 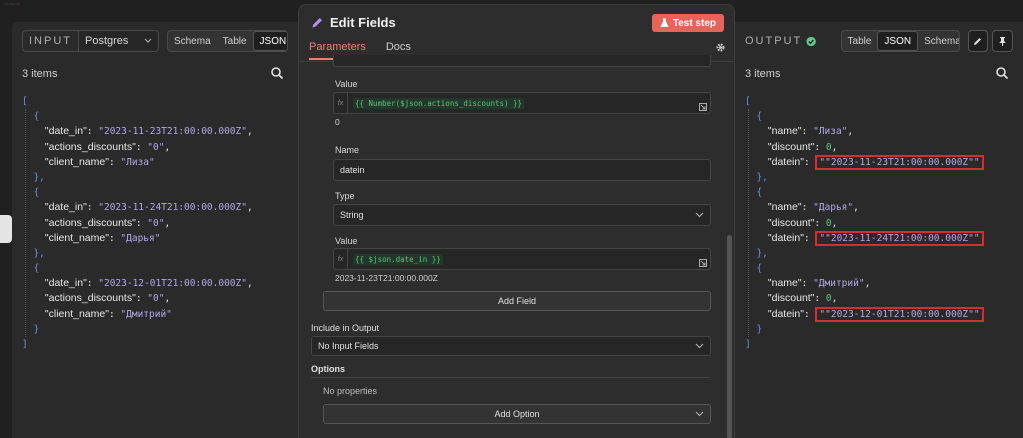 What do you see at coordinates (6, 229) in the screenshot?
I see `side-drag-handle` at bounding box center [6, 229].